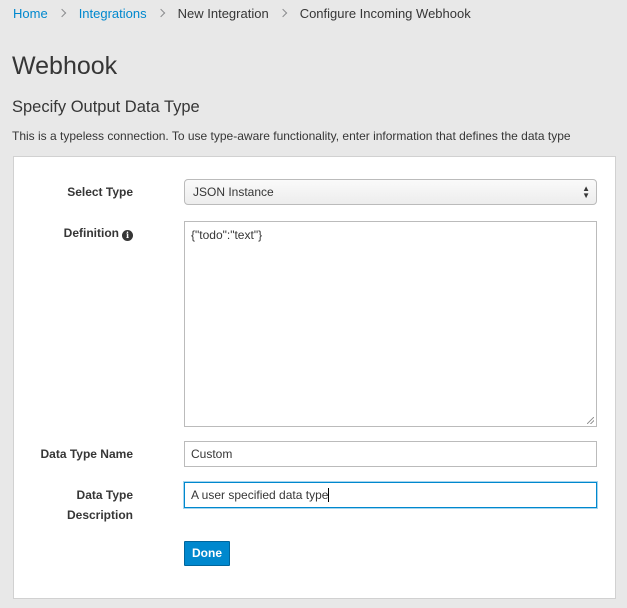 The image size is (627, 608). What do you see at coordinates (99, 515) in the screenshot?
I see `data-type-description-label-line2: Description` at bounding box center [99, 515].